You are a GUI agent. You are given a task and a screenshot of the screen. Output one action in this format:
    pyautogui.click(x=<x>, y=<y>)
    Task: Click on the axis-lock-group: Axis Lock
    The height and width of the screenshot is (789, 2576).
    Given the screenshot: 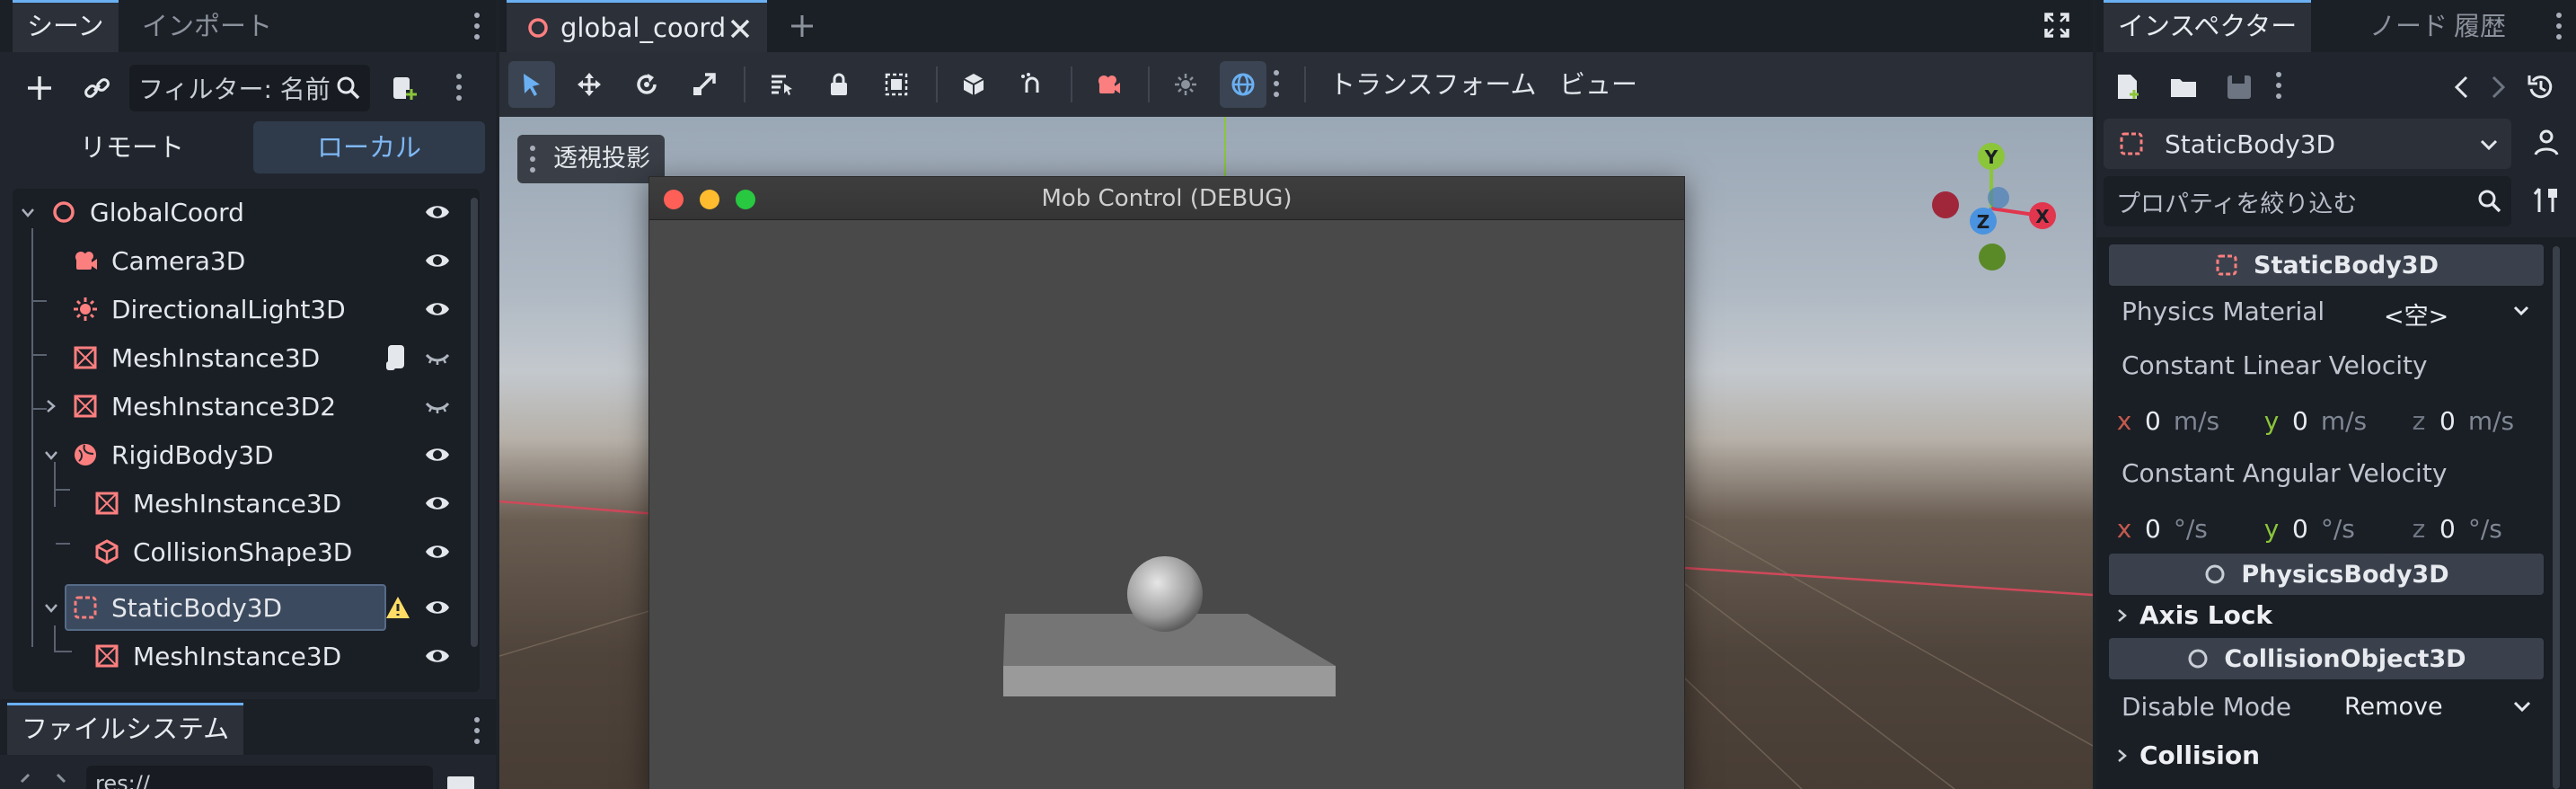 What is the action you would take?
    pyautogui.click(x=2193, y=615)
    